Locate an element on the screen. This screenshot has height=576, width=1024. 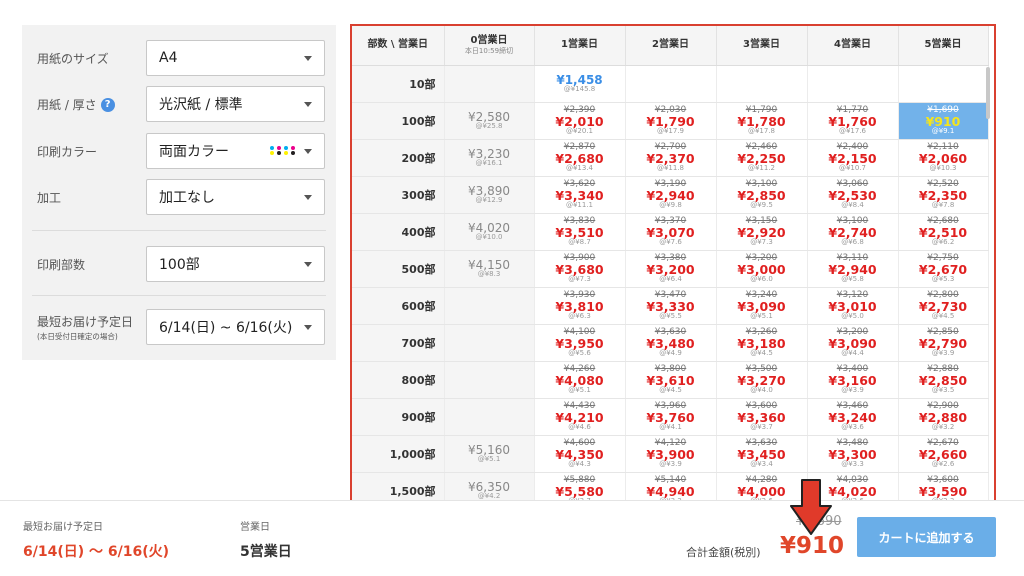
price-cell: ¥2,870 ¥2,680 @¥13.4 is located at coordinates (580, 158).